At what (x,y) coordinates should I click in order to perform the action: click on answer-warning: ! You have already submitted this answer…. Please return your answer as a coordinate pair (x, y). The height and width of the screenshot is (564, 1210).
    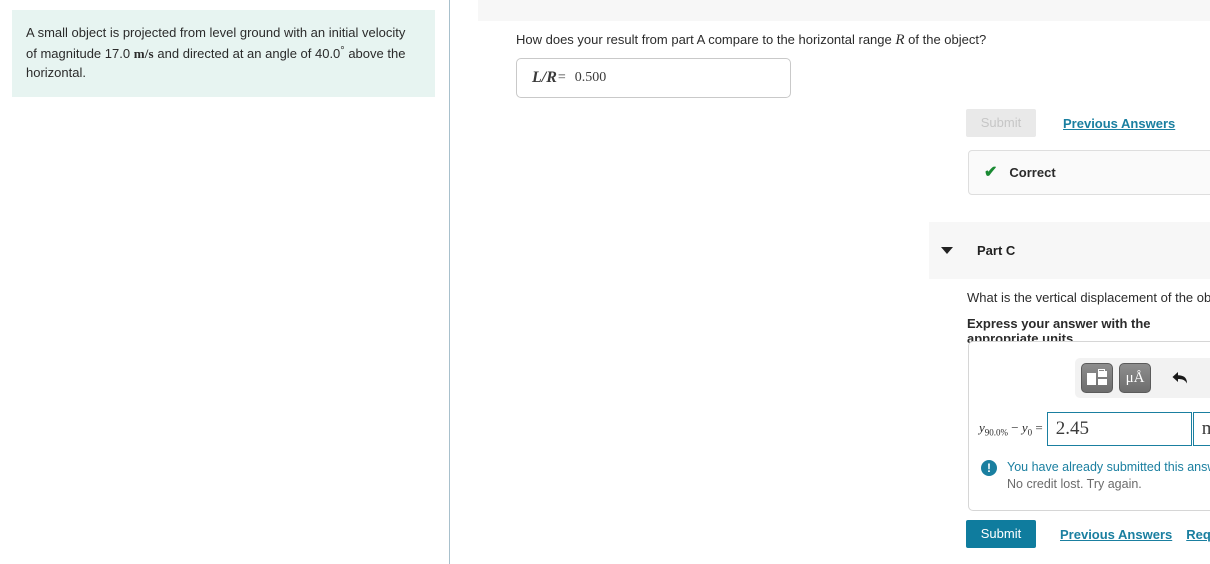
    Looking at the image, I should click on (1095, 476).